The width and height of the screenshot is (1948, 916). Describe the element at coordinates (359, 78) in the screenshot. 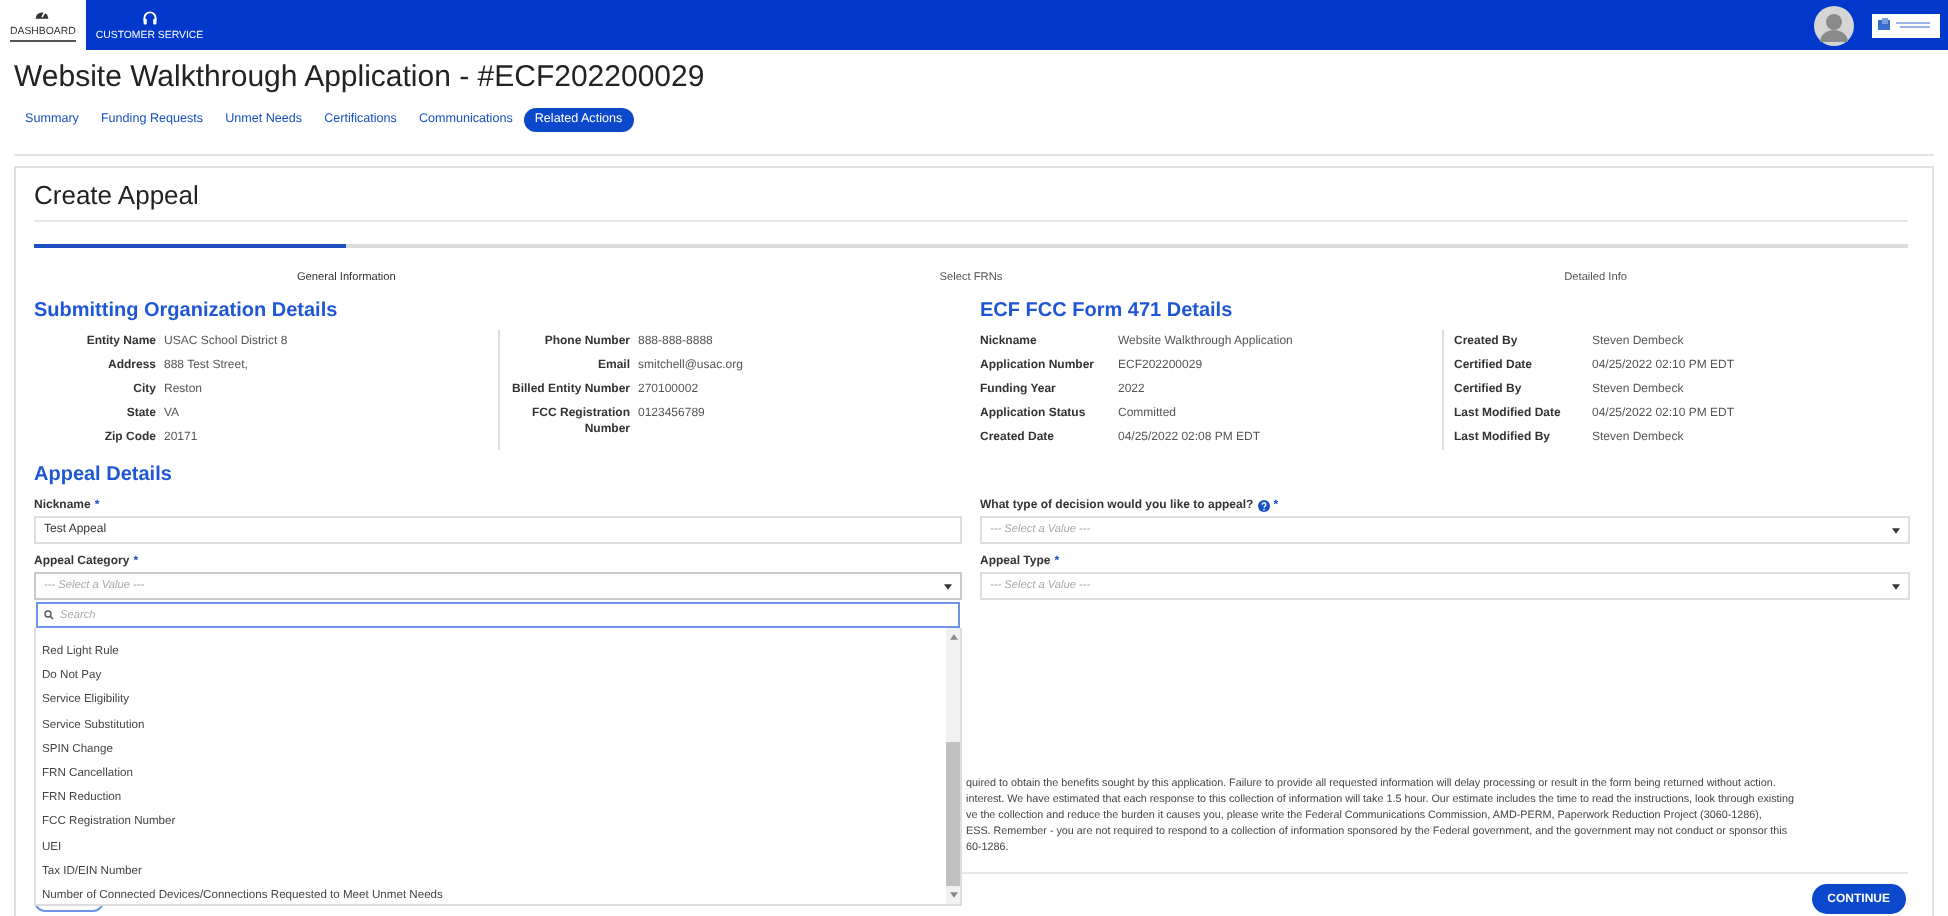

I see `page-title: Website Walkthrough Application - #ECF202200029` at that location.